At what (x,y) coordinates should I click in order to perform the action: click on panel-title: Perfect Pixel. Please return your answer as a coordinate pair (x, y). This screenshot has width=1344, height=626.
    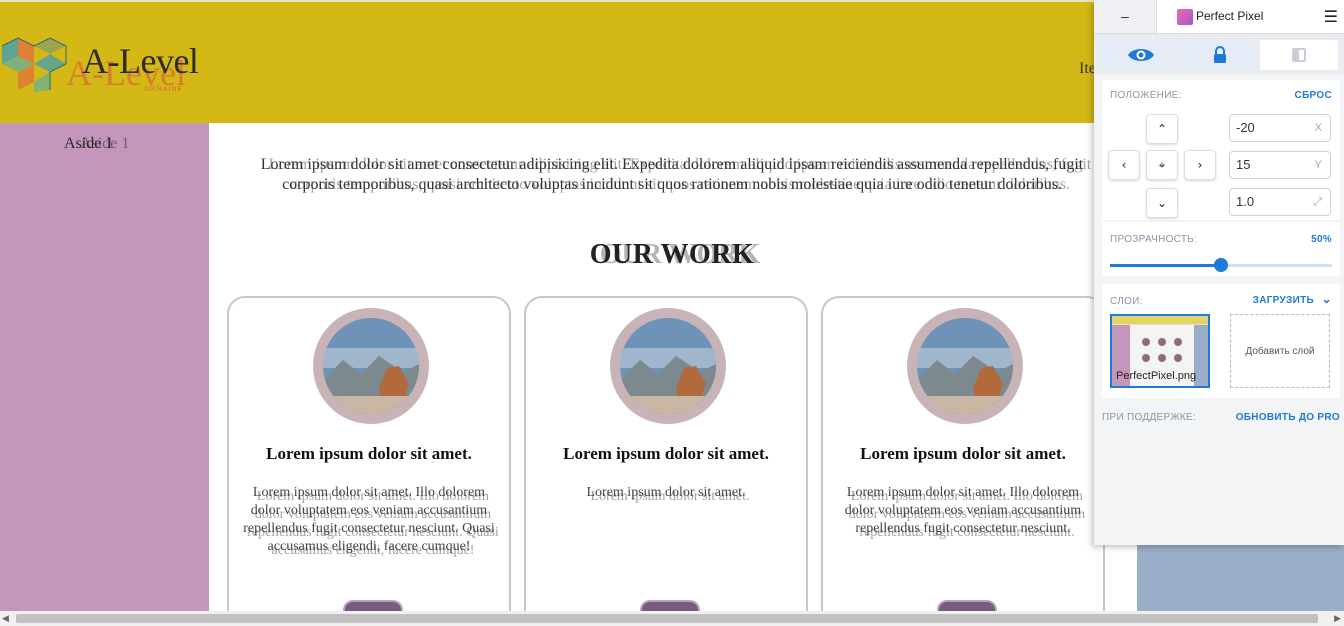
    Looking at the image, I should click on (1230, 16).